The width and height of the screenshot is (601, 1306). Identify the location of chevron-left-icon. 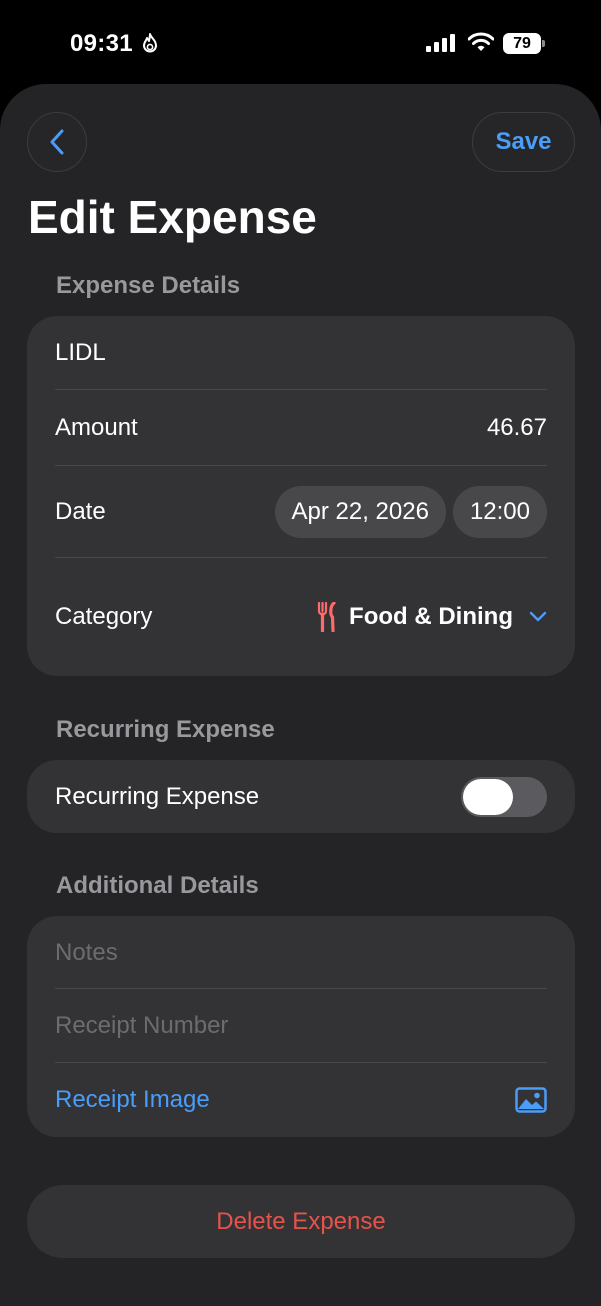
(57, 142).